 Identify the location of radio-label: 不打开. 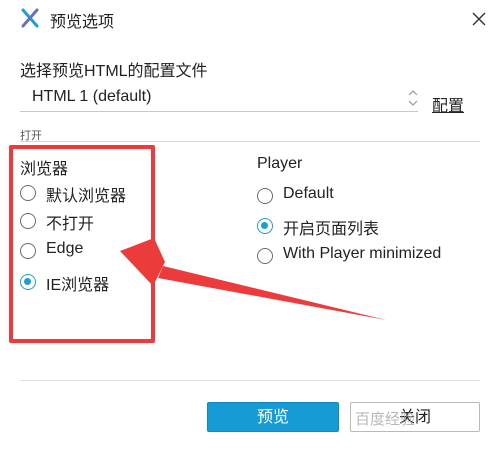
(70, 224).